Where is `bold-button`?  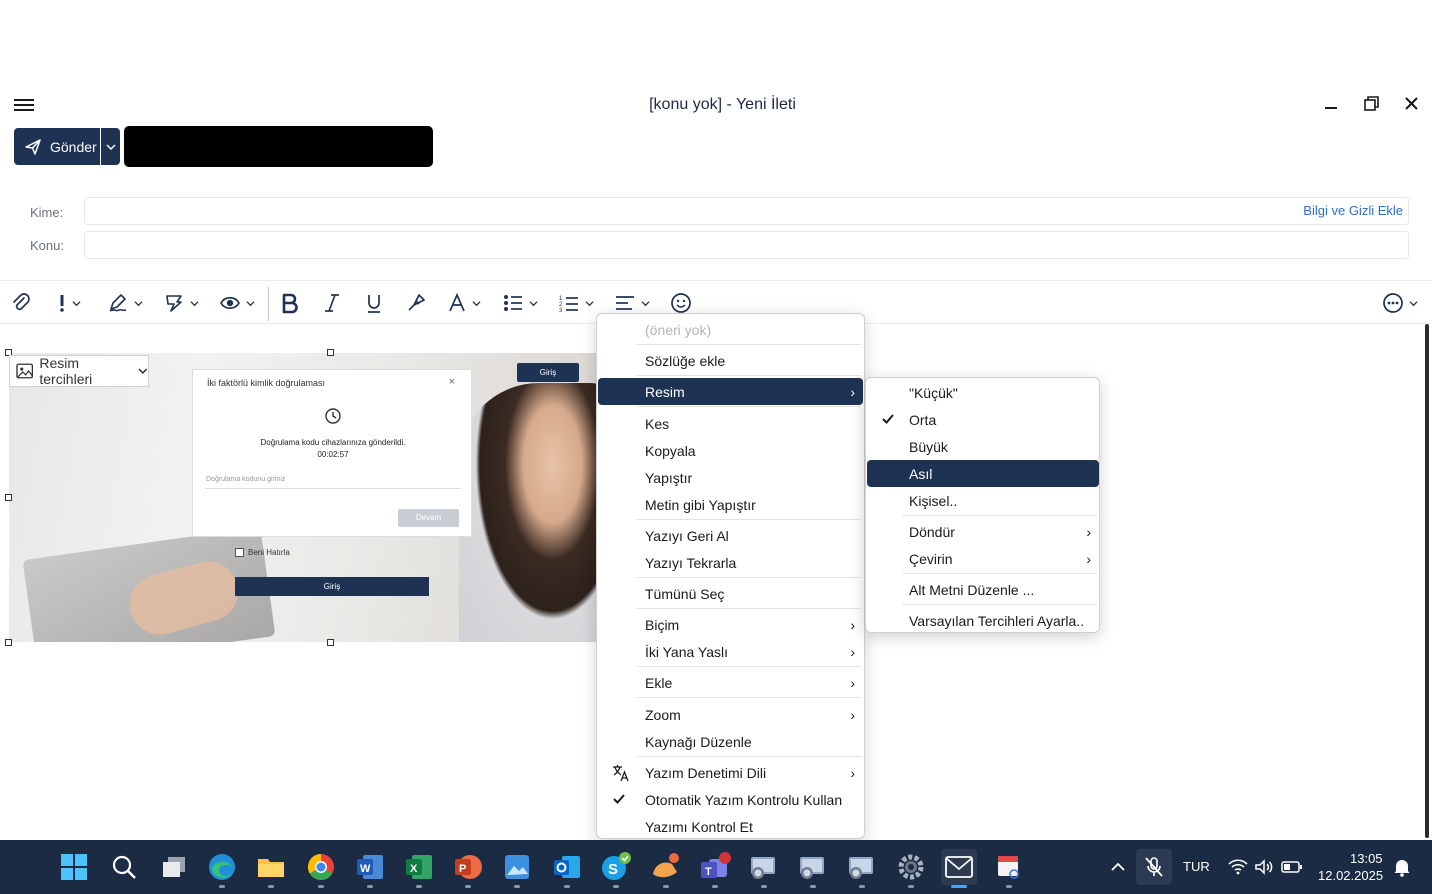
bold-button is located at coordinates (290, 303).